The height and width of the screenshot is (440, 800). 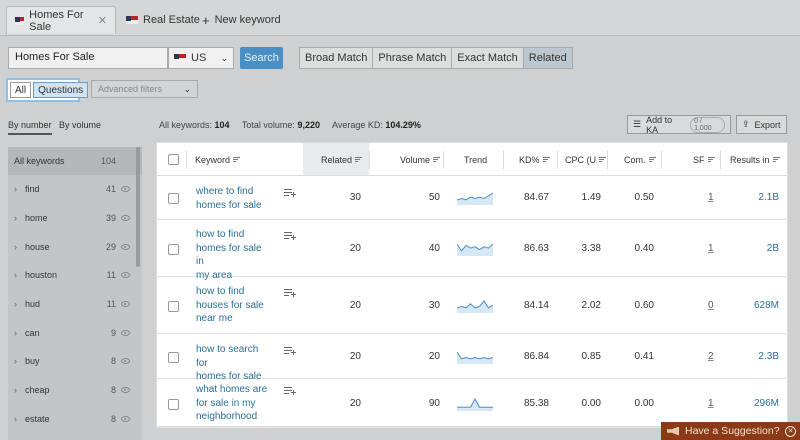 What do you see at coordinates (704, 159) in the screenshot?
I see `column-sf: SF` at bounding box center [704, 159].